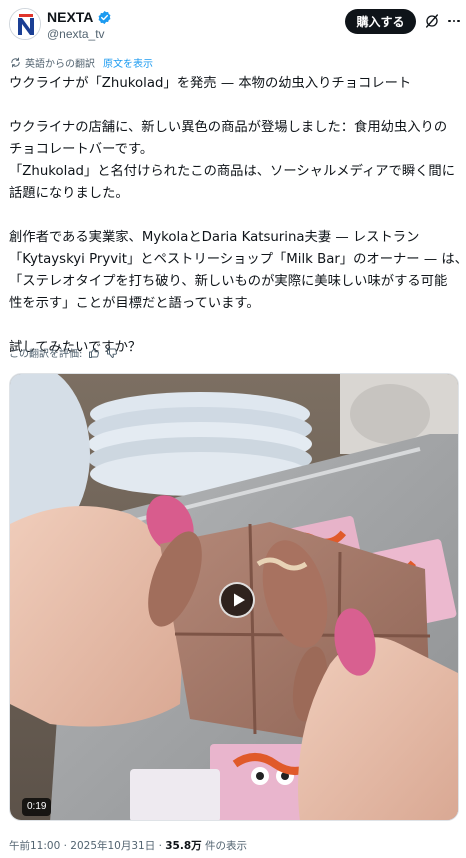 This screenshot has height=858, width=466. I want to click on tweet-line: 性を示す」ことが目標だと語っています。, so click(134, 303).